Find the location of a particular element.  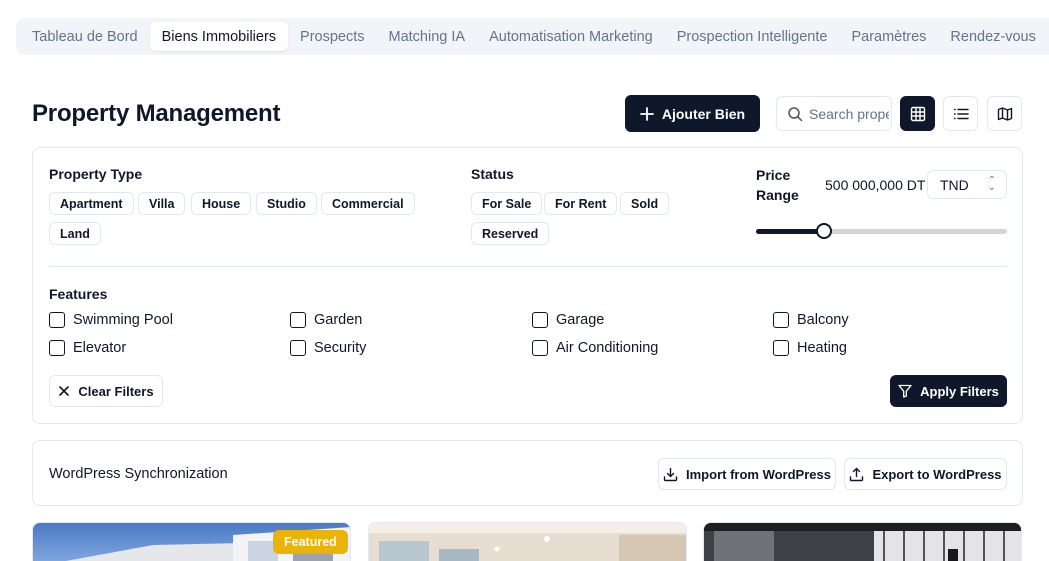

download-icon is located at coordinates (670, 474).